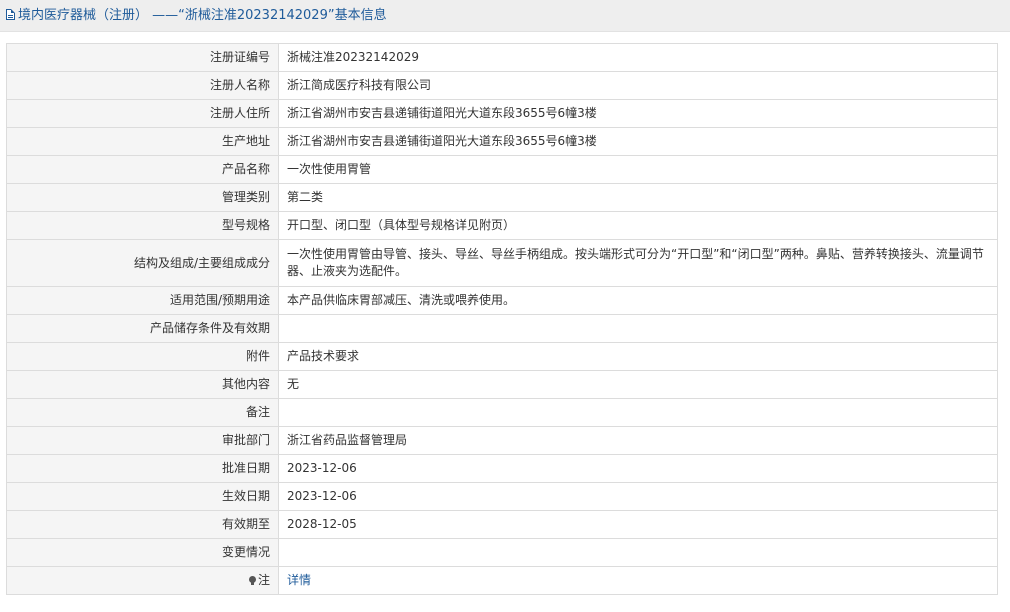 The width and height of the screenshot is (1010, 612). I want to click on field-value: 第二类, so click(638, 197).